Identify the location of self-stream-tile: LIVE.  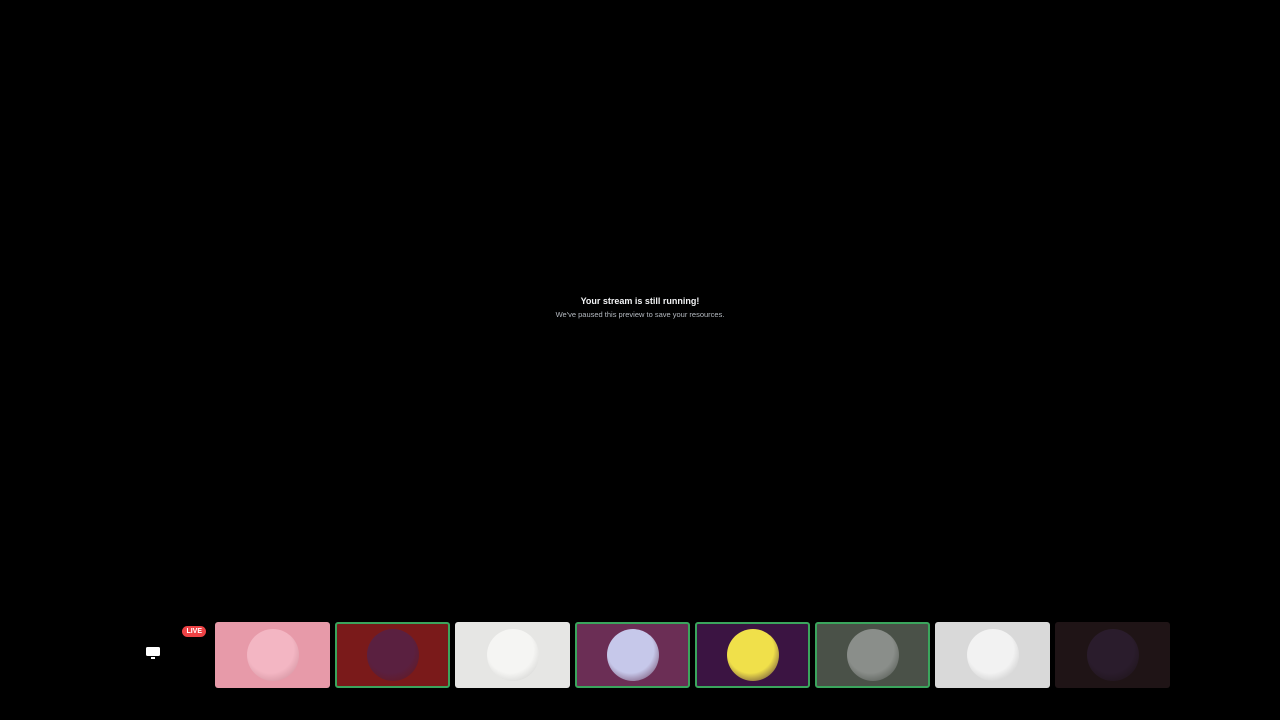
(152, 655).